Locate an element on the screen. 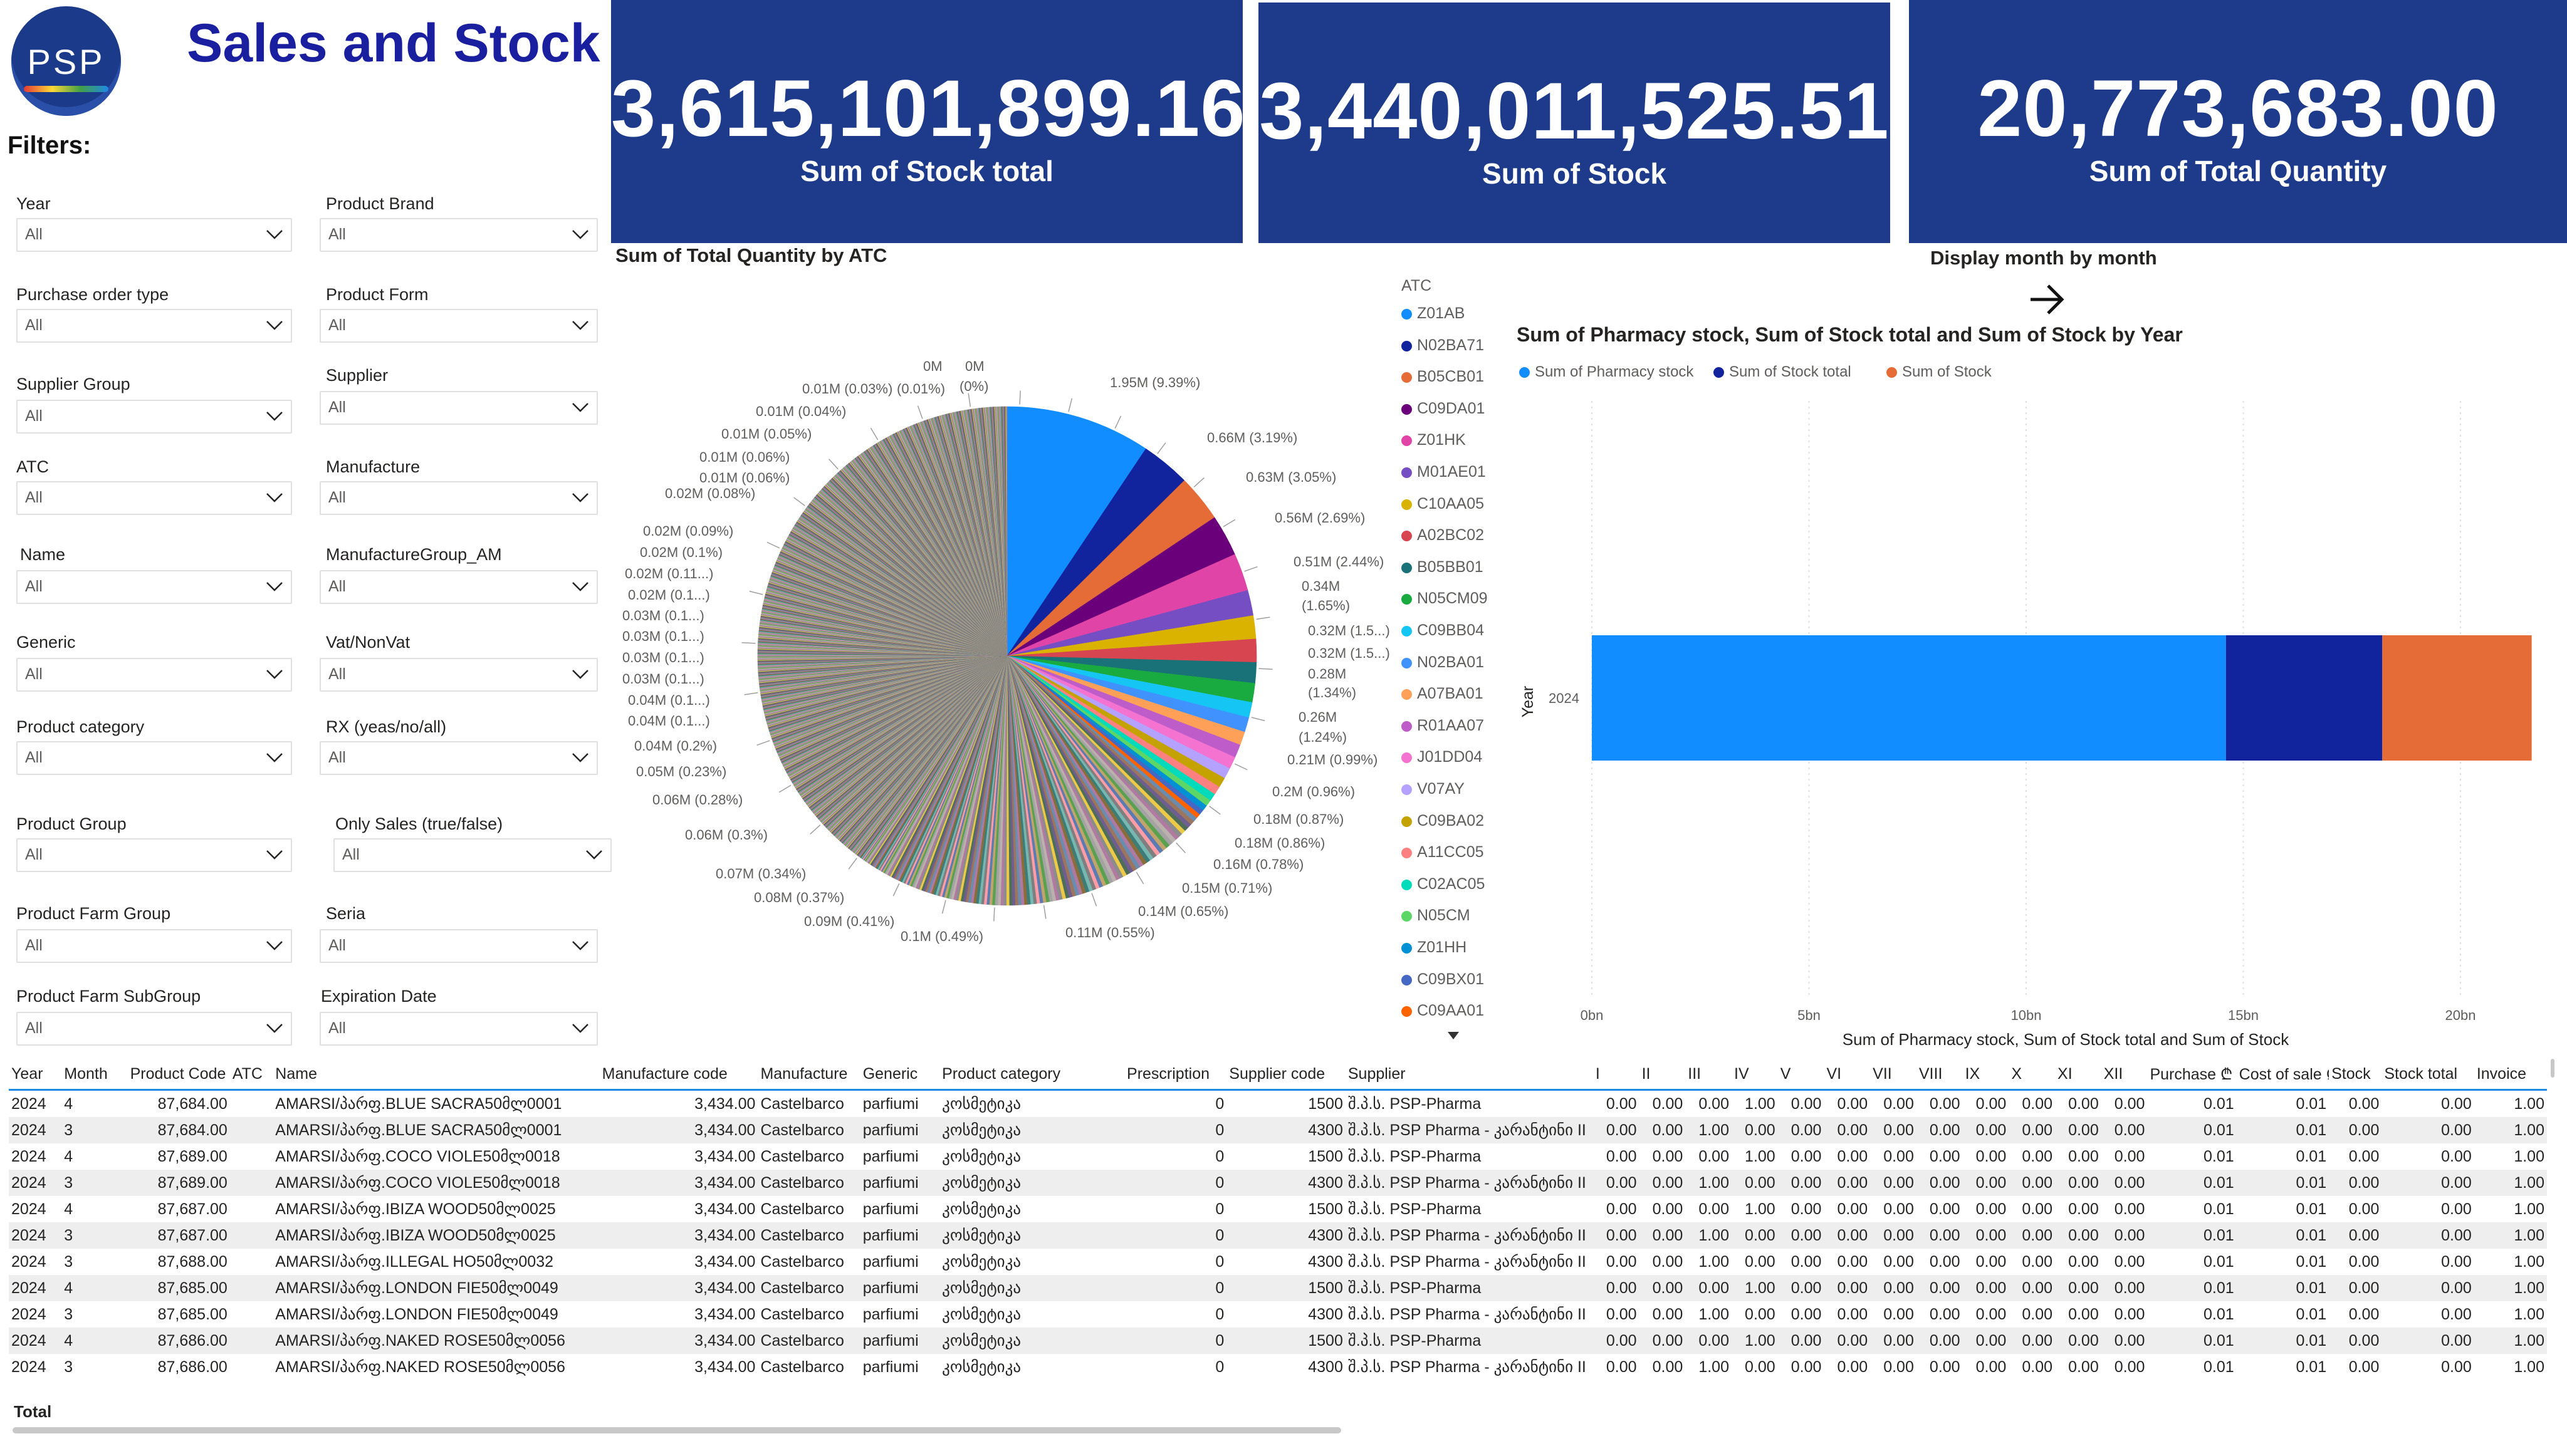  legend-item: N02BA71 is located at coordinates (1442, 346).